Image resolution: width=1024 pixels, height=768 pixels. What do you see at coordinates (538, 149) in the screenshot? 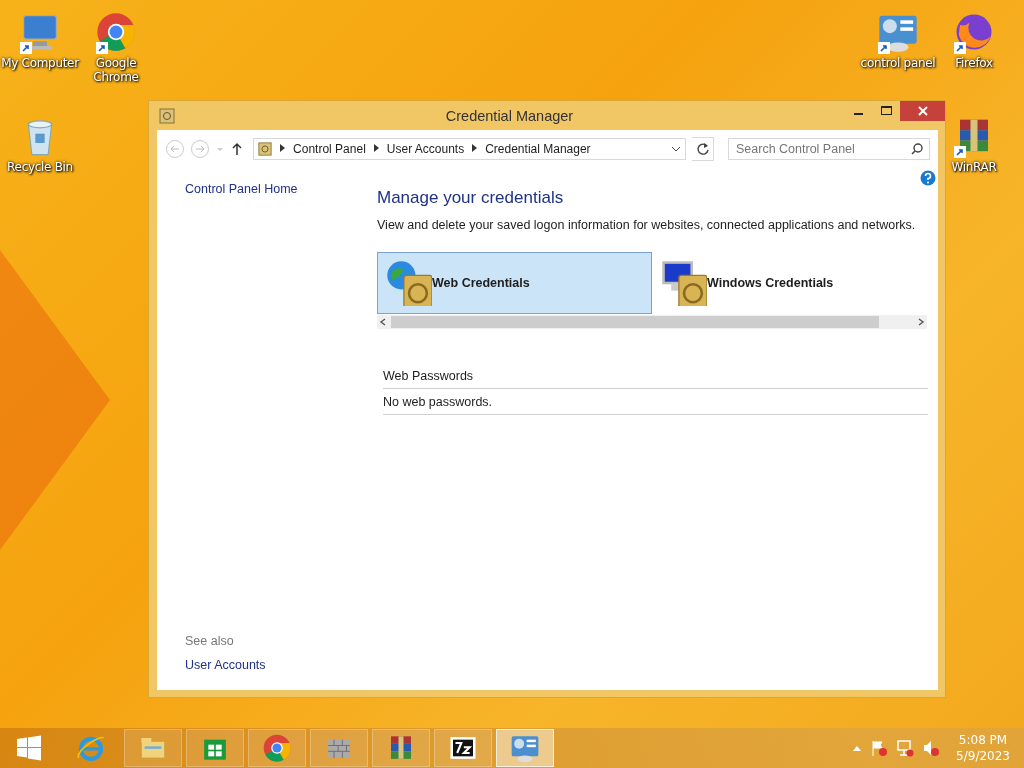
I see `breadcrumb: Credential Manager` at bounding box center [538, 149].